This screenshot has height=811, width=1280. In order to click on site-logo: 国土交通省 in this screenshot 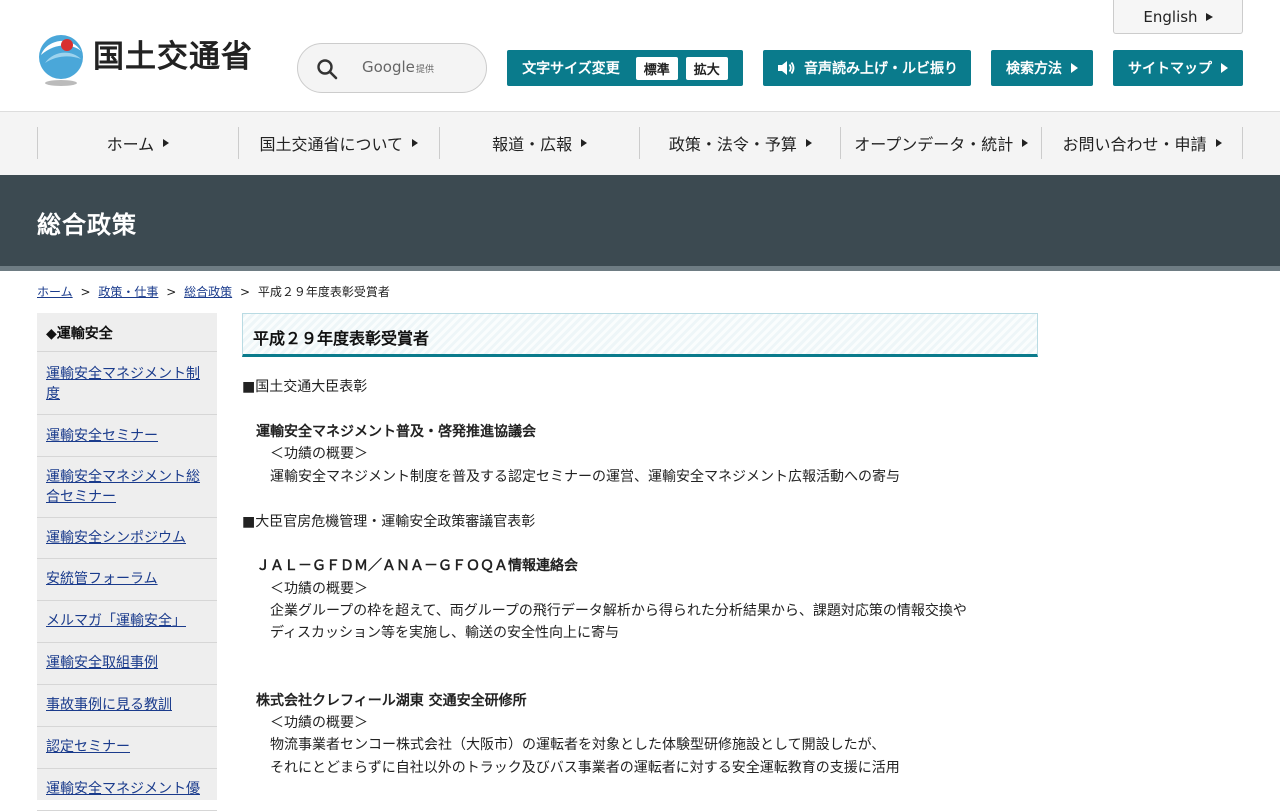, I will do `click(145, 60)`.